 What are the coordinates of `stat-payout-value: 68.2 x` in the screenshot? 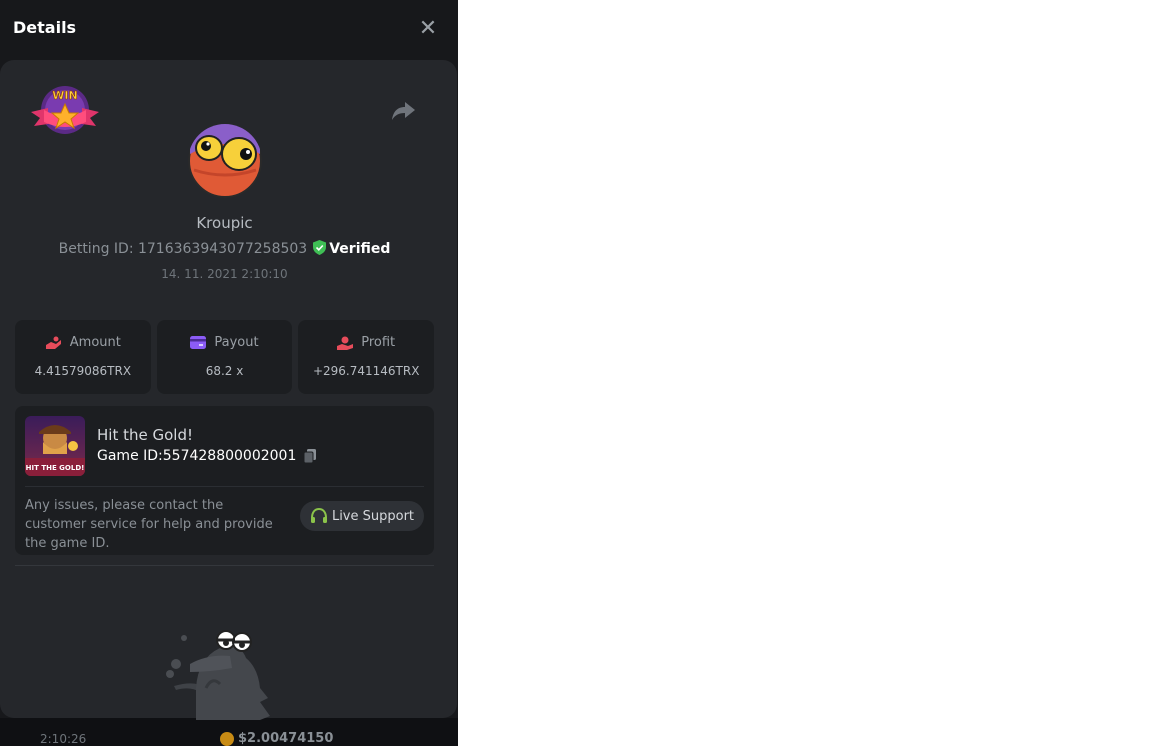 It's located at (224, 371).